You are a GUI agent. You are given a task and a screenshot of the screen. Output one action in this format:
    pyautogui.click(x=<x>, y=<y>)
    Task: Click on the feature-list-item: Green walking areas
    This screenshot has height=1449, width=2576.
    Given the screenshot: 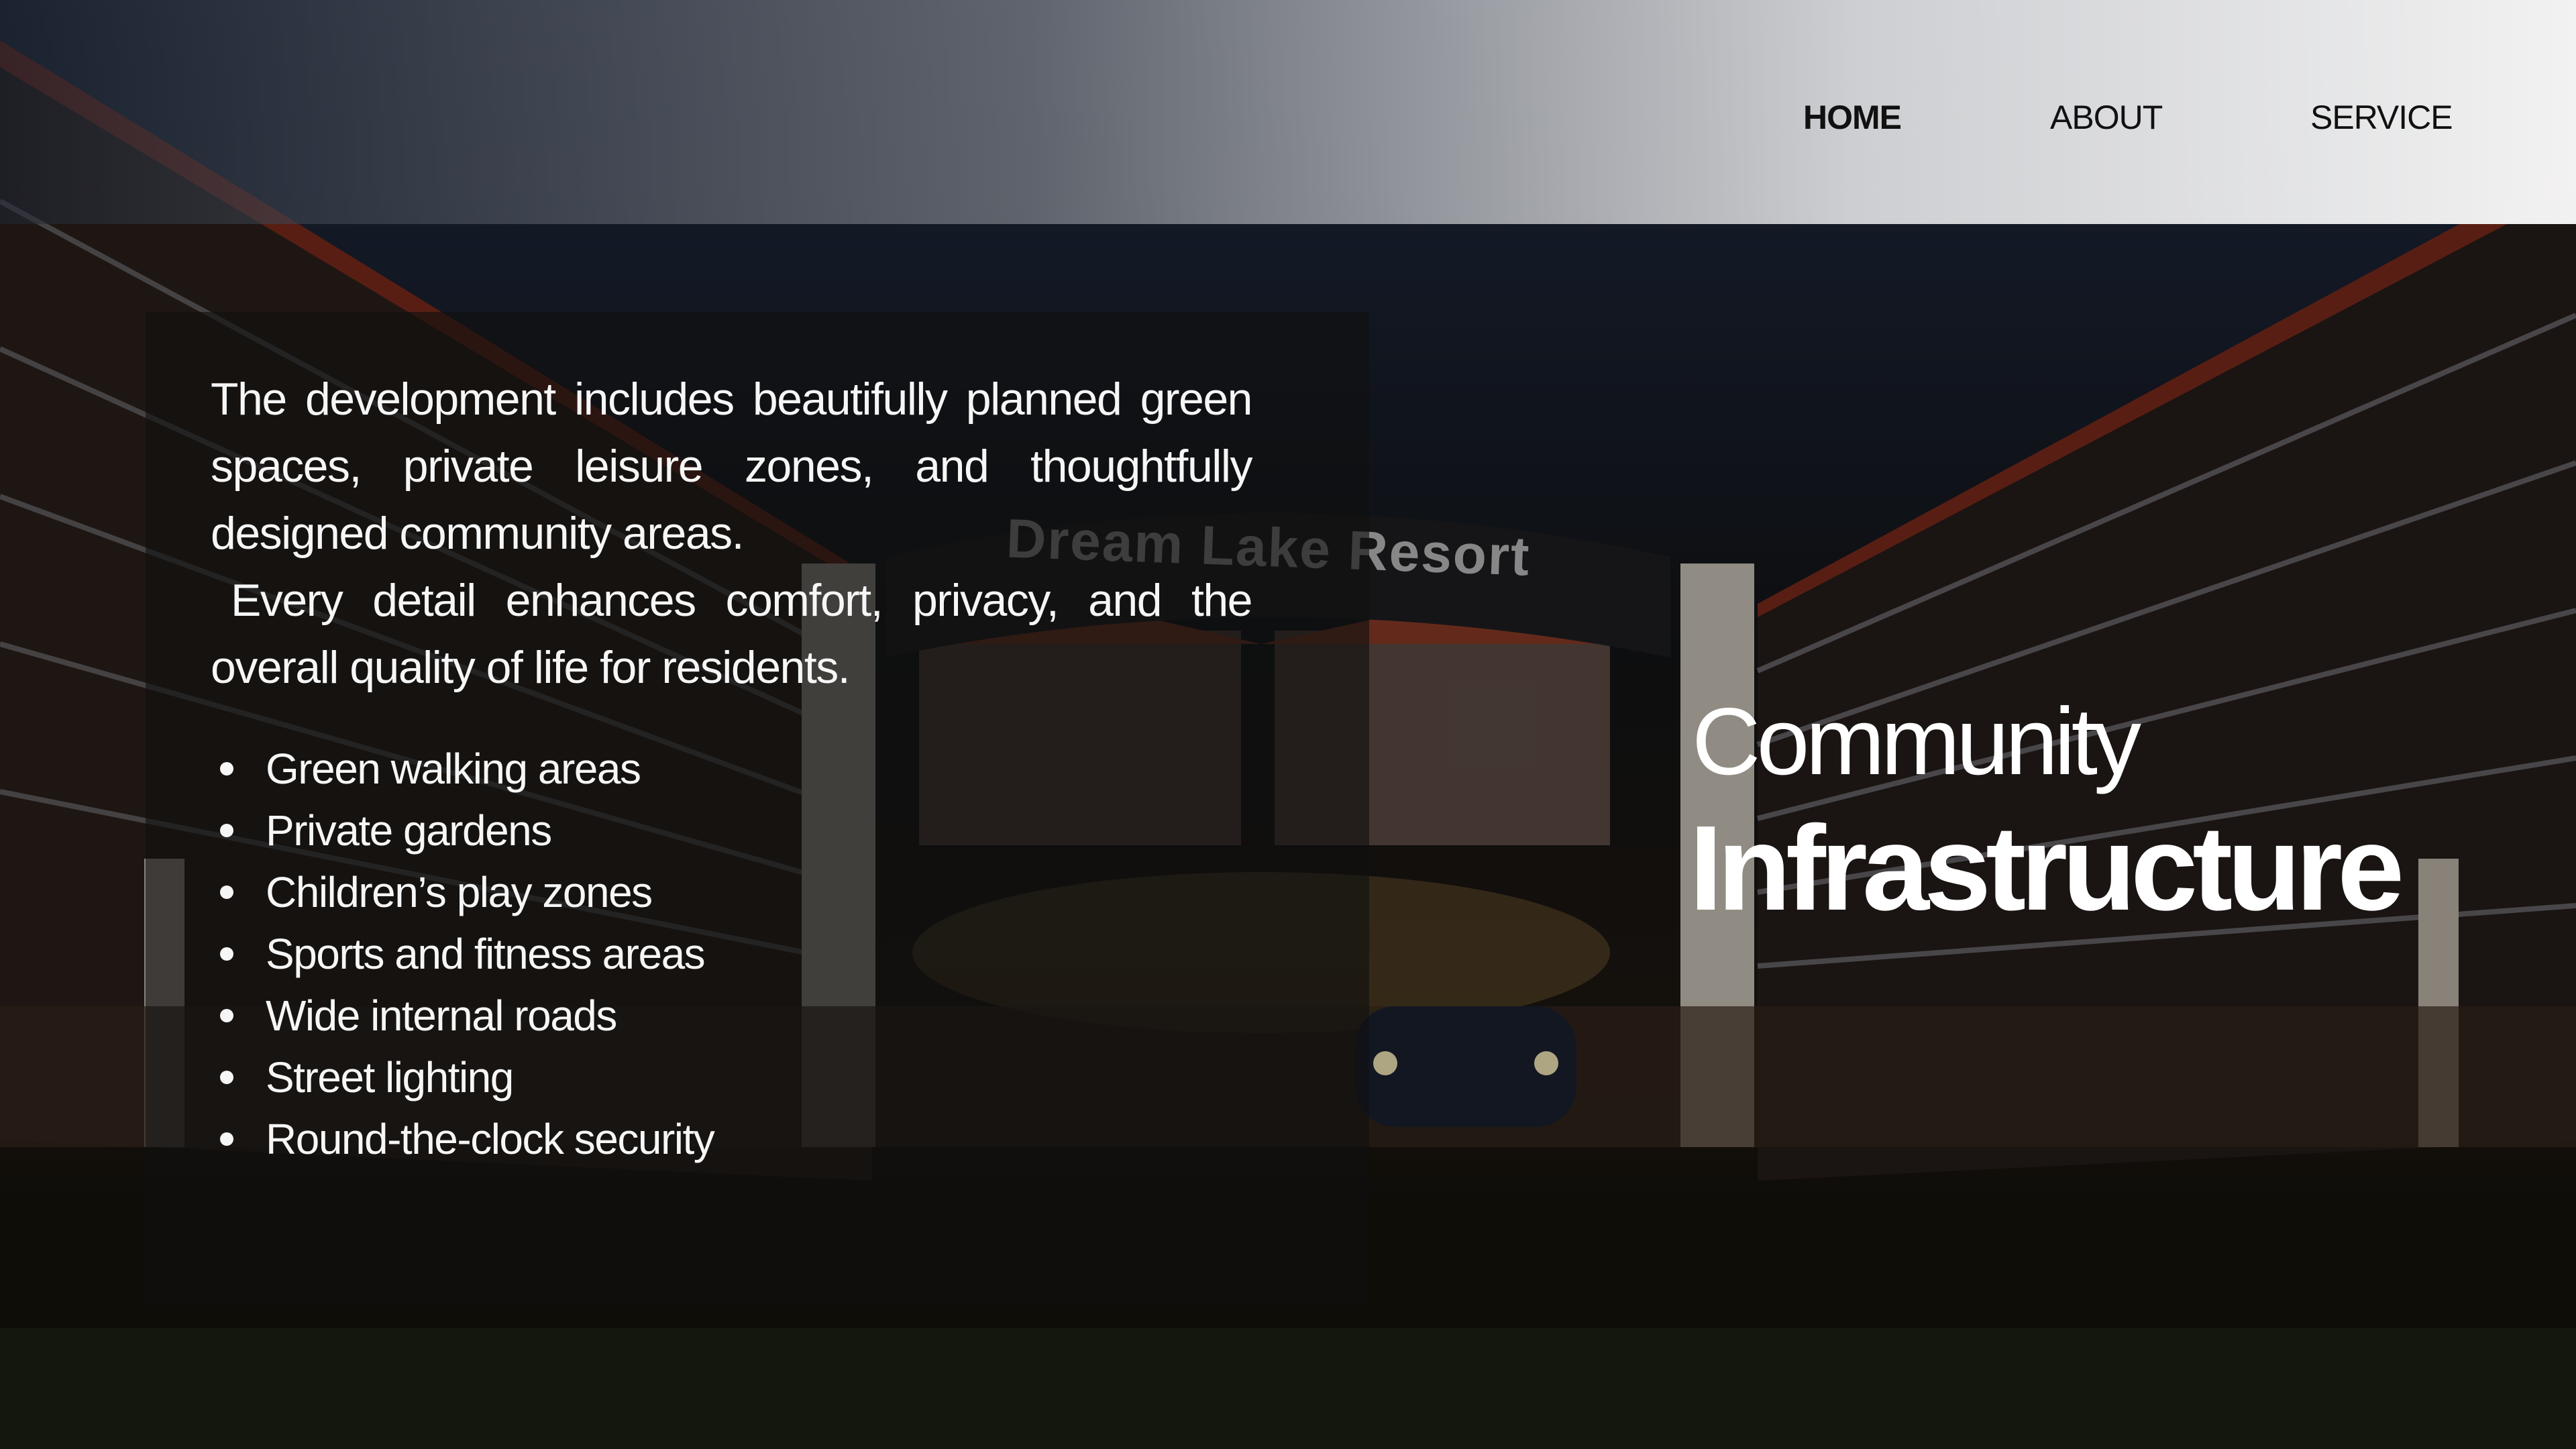 What is the action you would take?
    pyautogui.click(x=462, y=769)
    